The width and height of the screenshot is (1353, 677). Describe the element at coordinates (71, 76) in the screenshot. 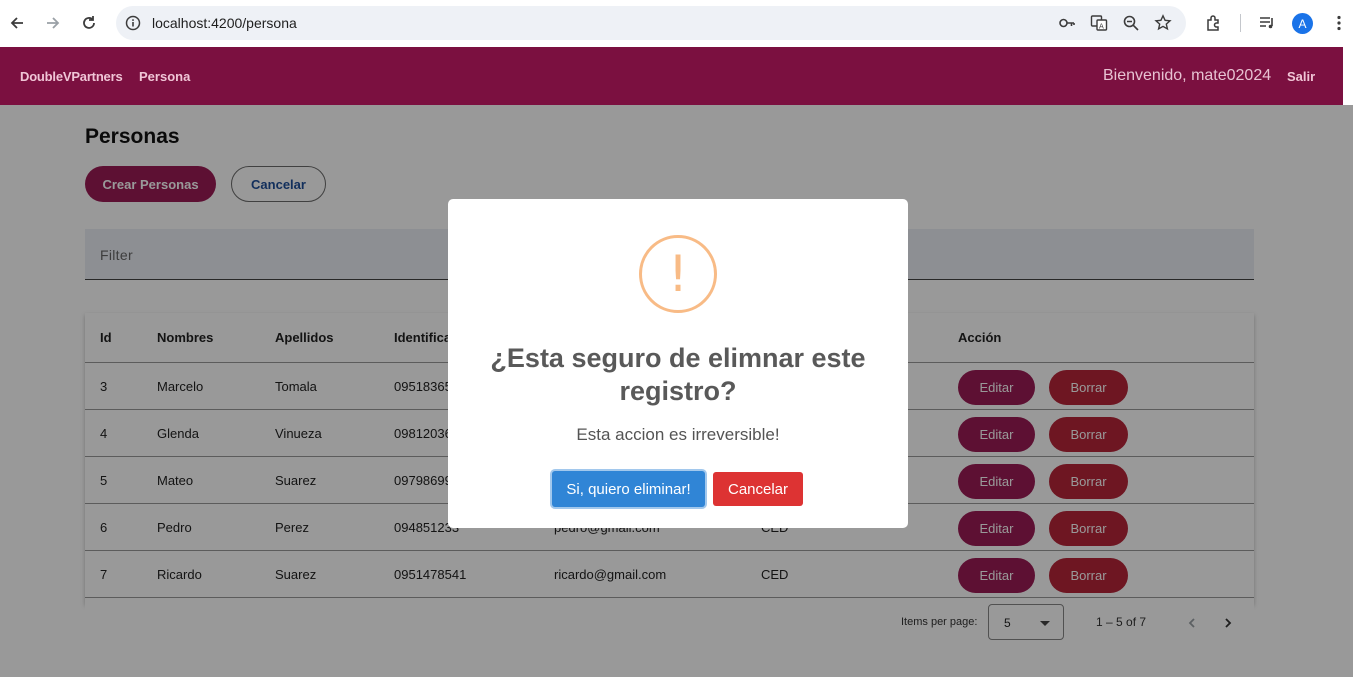

I see `brand-link: DoubleVPartners` at that location.